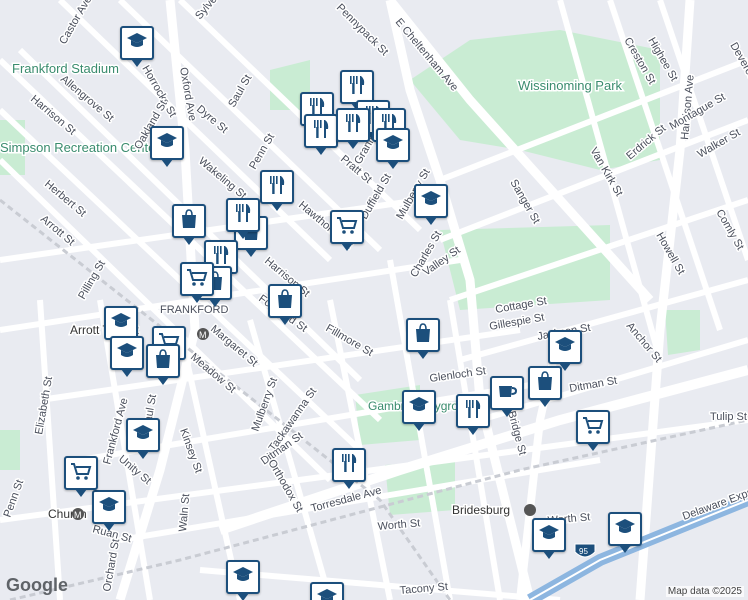 Image resolution: width=748 pixels, height=600 pixels. Describe the element at coordinates (75, 23) in the screenshot. I see `street-label: Castor Ave` at that location.